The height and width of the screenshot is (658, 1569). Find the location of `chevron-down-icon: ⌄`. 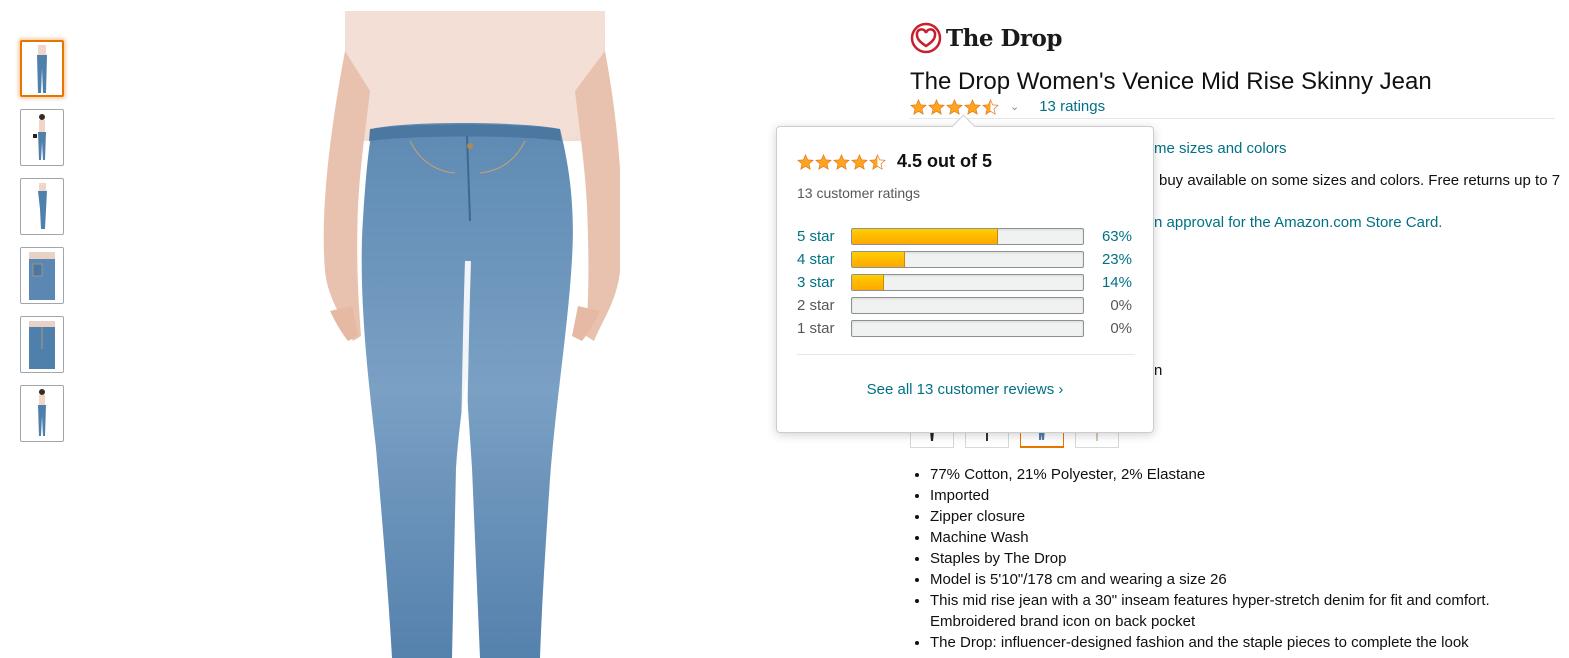

chevron-down-icon: ⌄ is located at coordinates (1014, 106).